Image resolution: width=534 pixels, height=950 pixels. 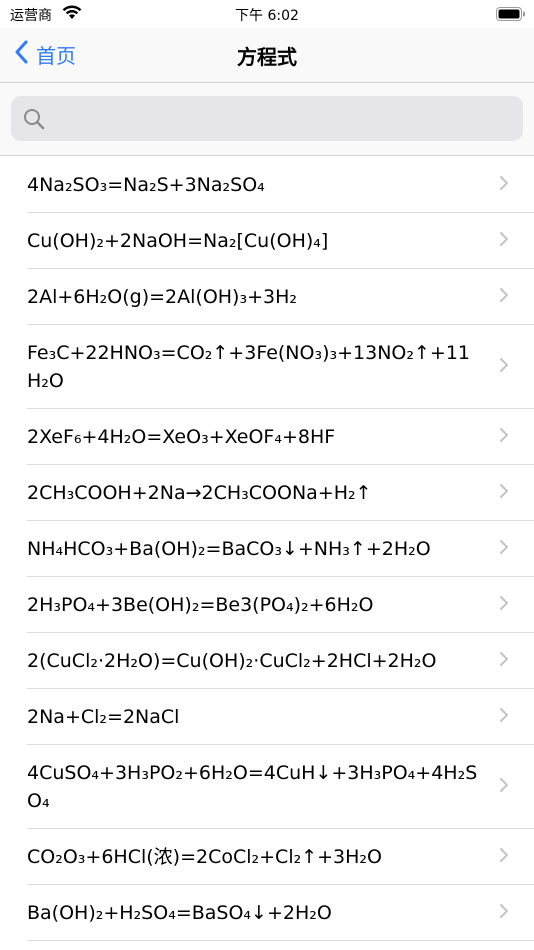 What do you see at coordinates (162, 297) in the screenshot?
I see `equation-text: 2Al+6H₂O(g)=2Al(OH)₃+3H₂` at bounding box center [162, 297].